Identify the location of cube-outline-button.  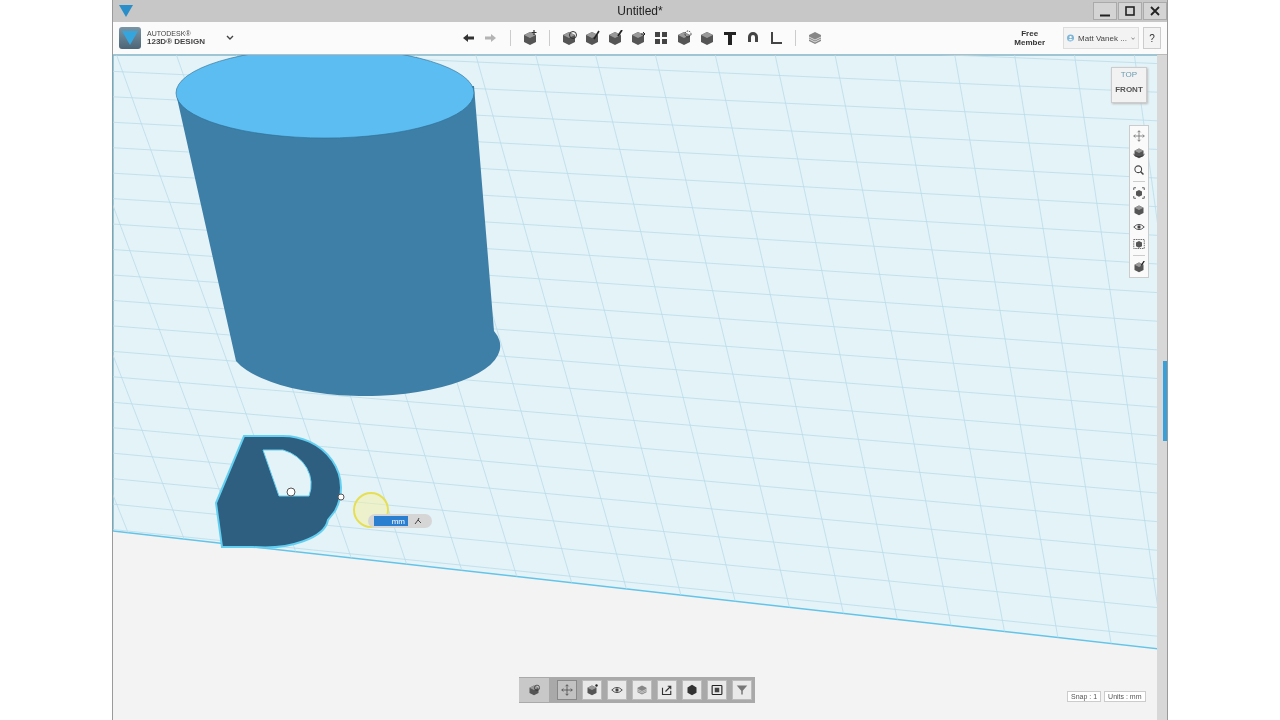
(683, 38).